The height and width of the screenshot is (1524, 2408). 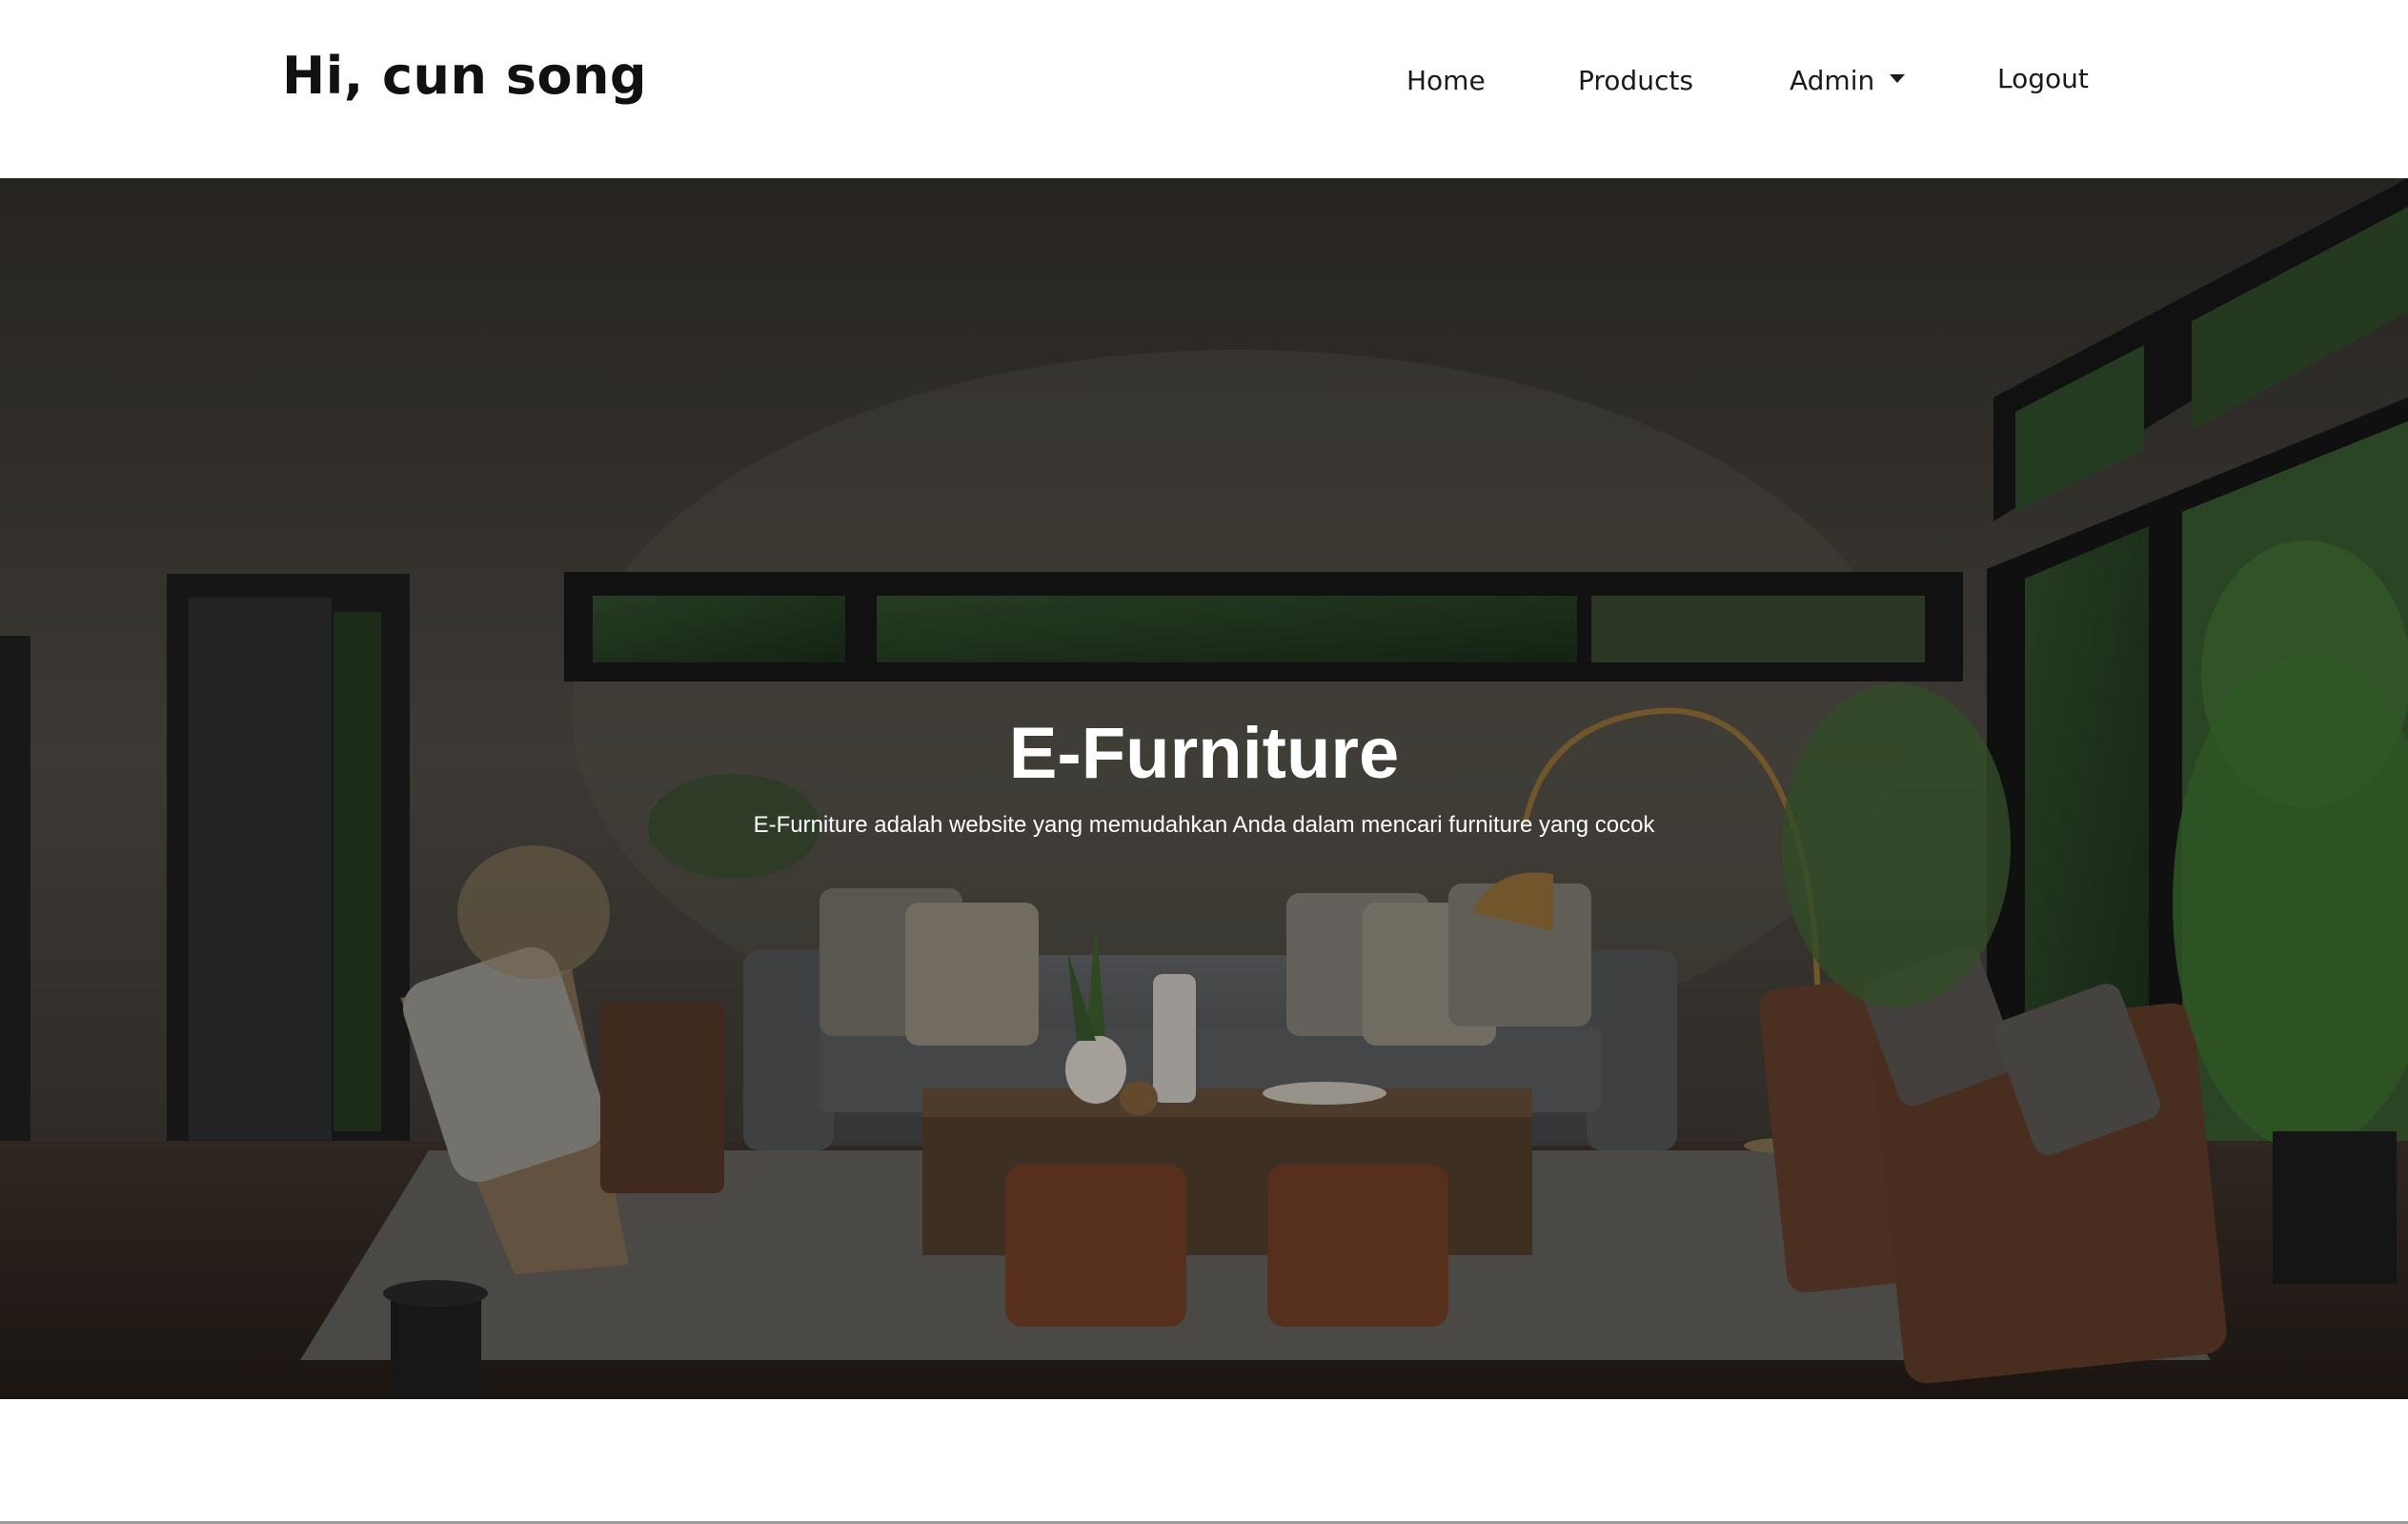 I want to click on nav-home-link: Home, so click(x=1446, y=80).